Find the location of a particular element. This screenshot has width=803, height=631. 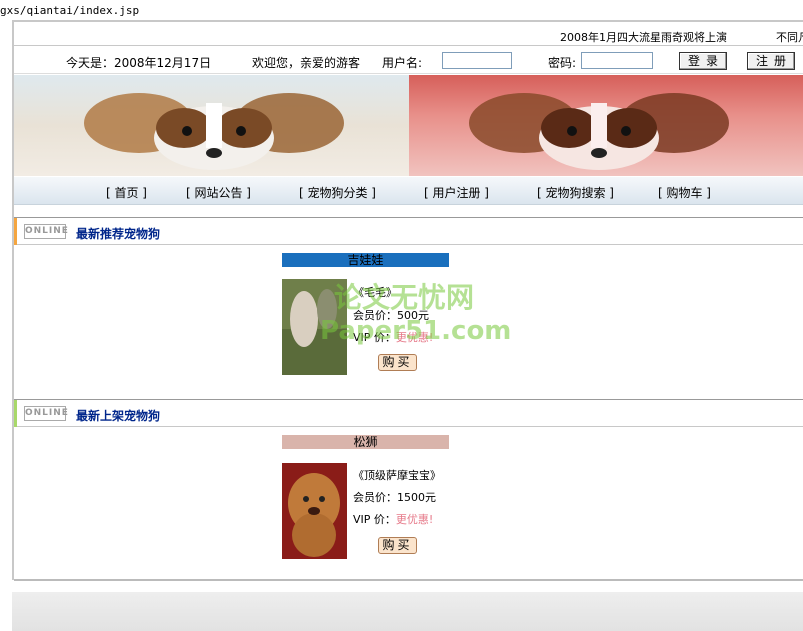

register-button: 注册 is located at coordinates (771, 61).